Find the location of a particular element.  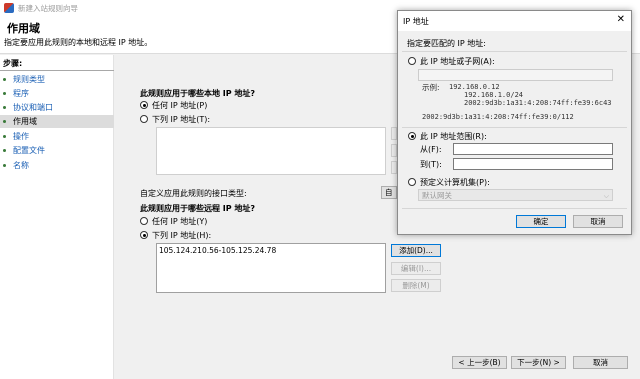

step-label: 名称 is located at coordinates (21, 165).